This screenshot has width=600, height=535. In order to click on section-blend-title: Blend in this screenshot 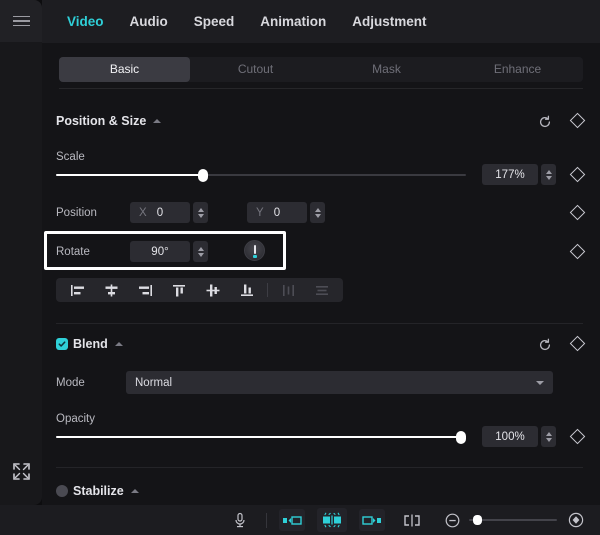, I will do `click(90, 344)`.